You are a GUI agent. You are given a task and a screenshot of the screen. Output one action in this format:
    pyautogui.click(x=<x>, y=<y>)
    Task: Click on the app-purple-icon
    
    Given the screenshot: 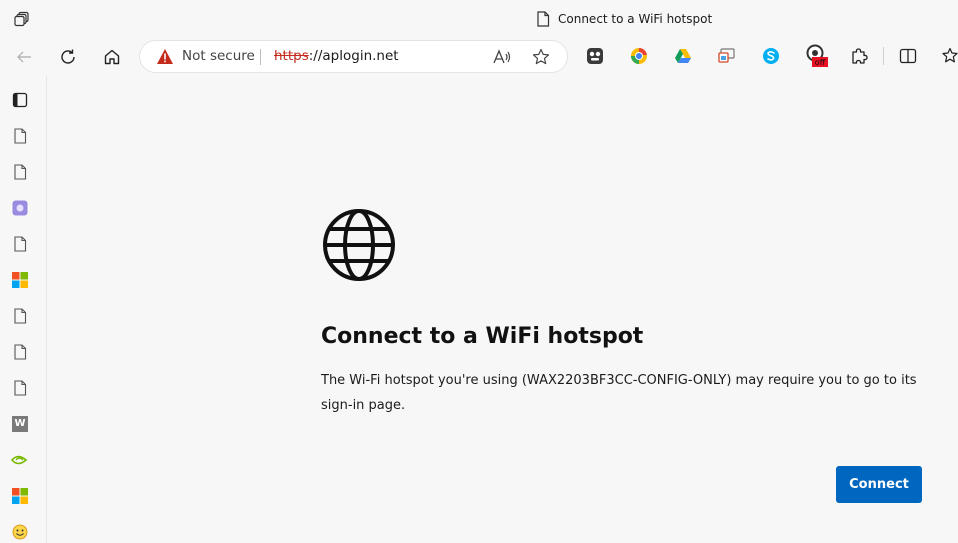 What is the action you would take?
    pyautogui.click(x=20, y=208)
    